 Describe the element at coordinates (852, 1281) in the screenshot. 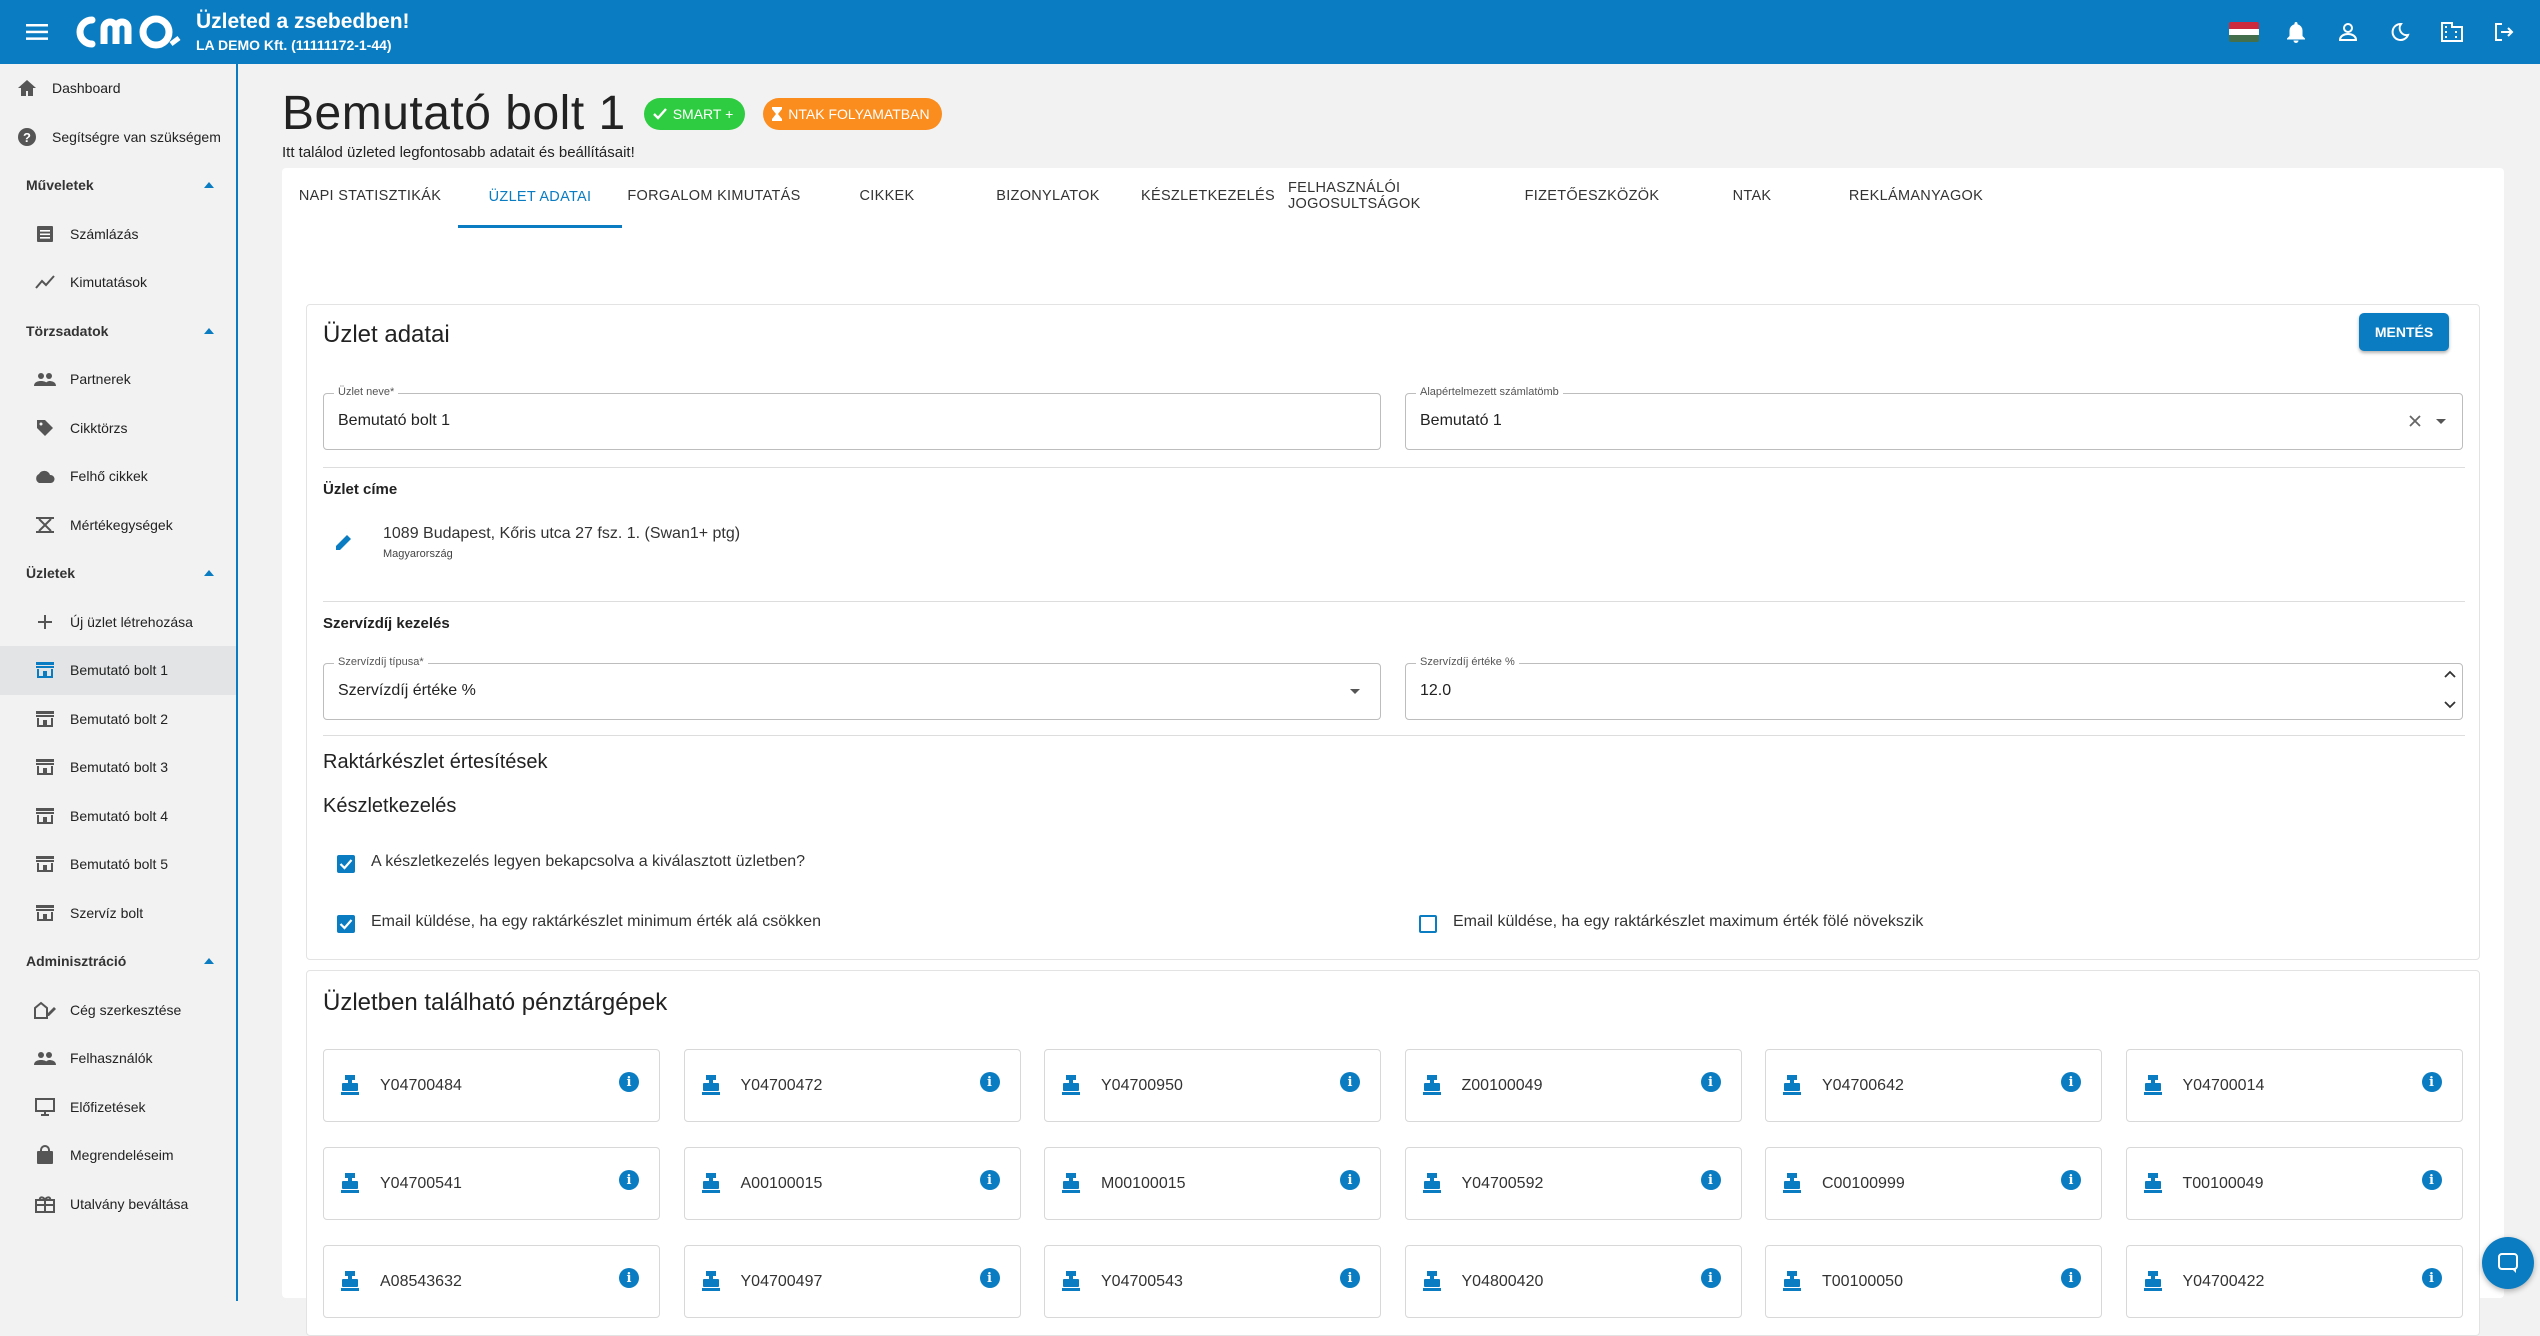

I see `till-card: Y04700497 i` at that location.